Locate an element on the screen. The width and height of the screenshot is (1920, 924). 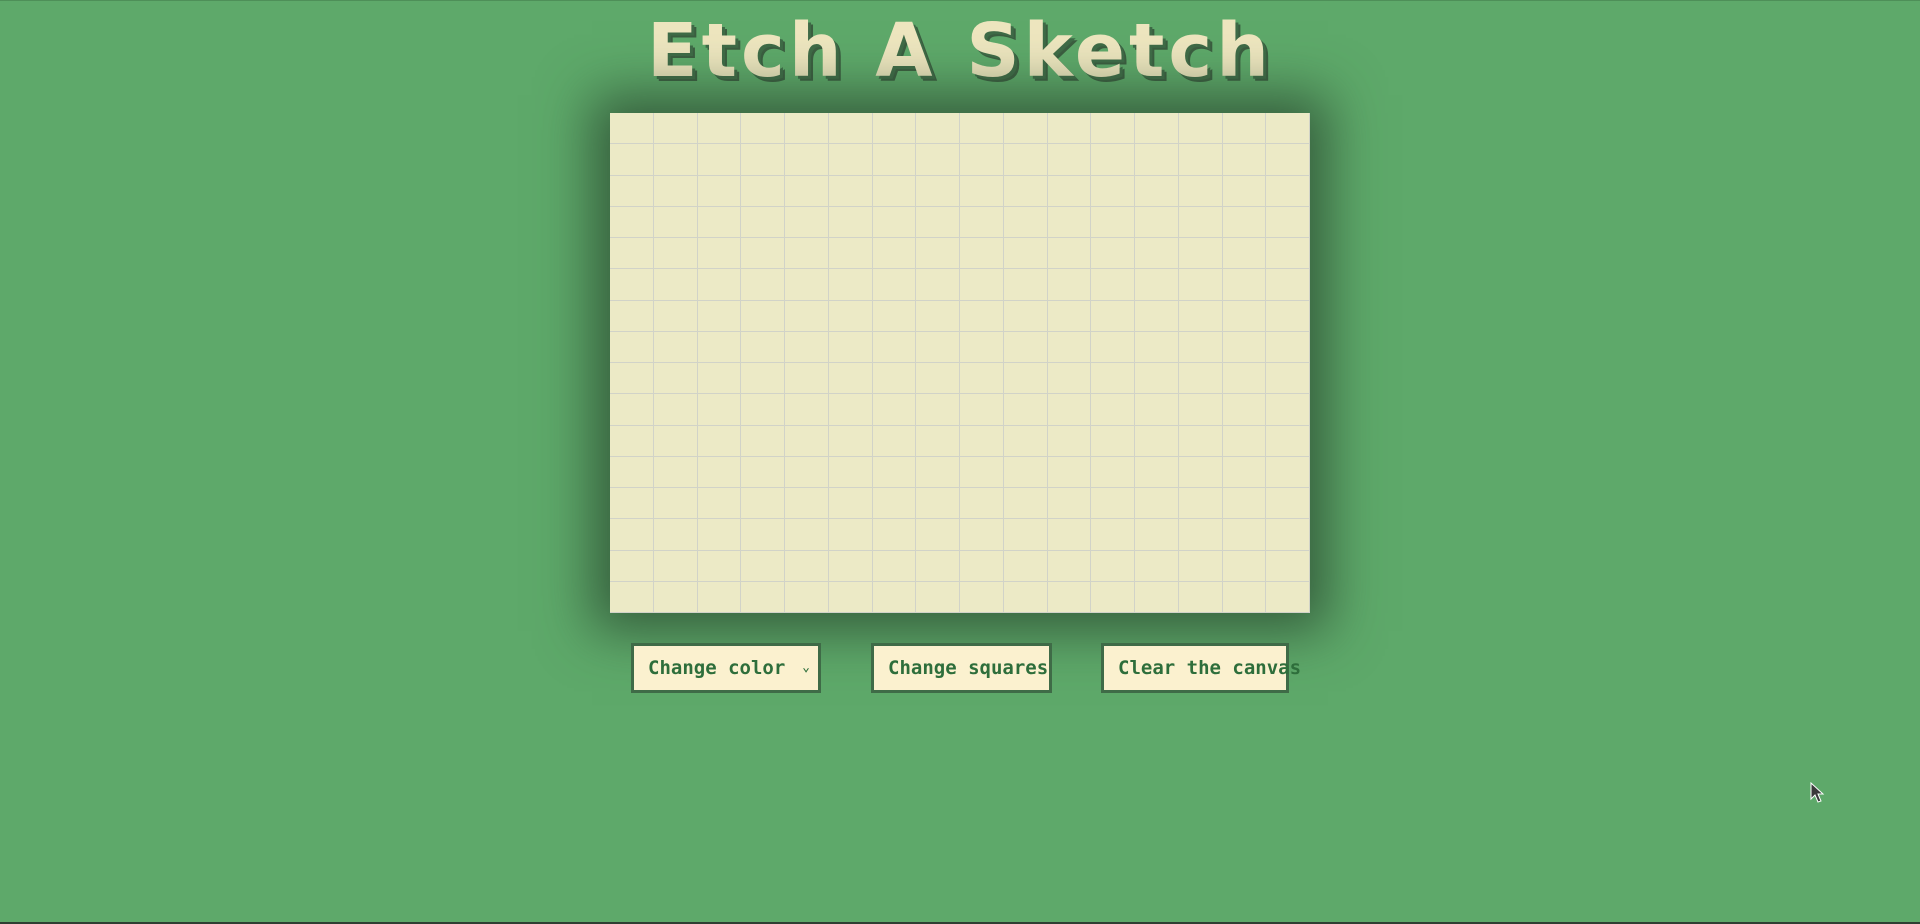
change-squares-button: Change squares is located at coordinates (961, 668).